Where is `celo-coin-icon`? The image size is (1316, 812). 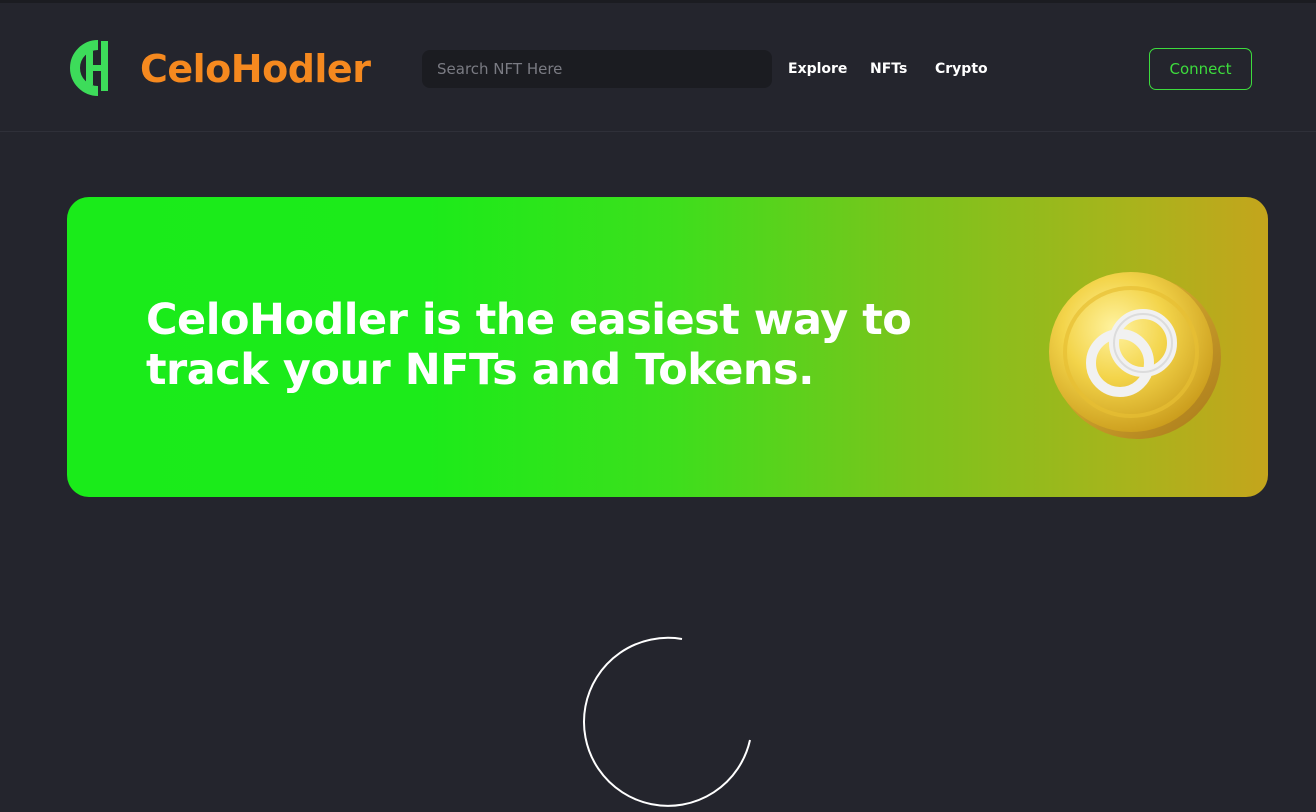 celo-coin-icon is located at coordinates (1135, 355).